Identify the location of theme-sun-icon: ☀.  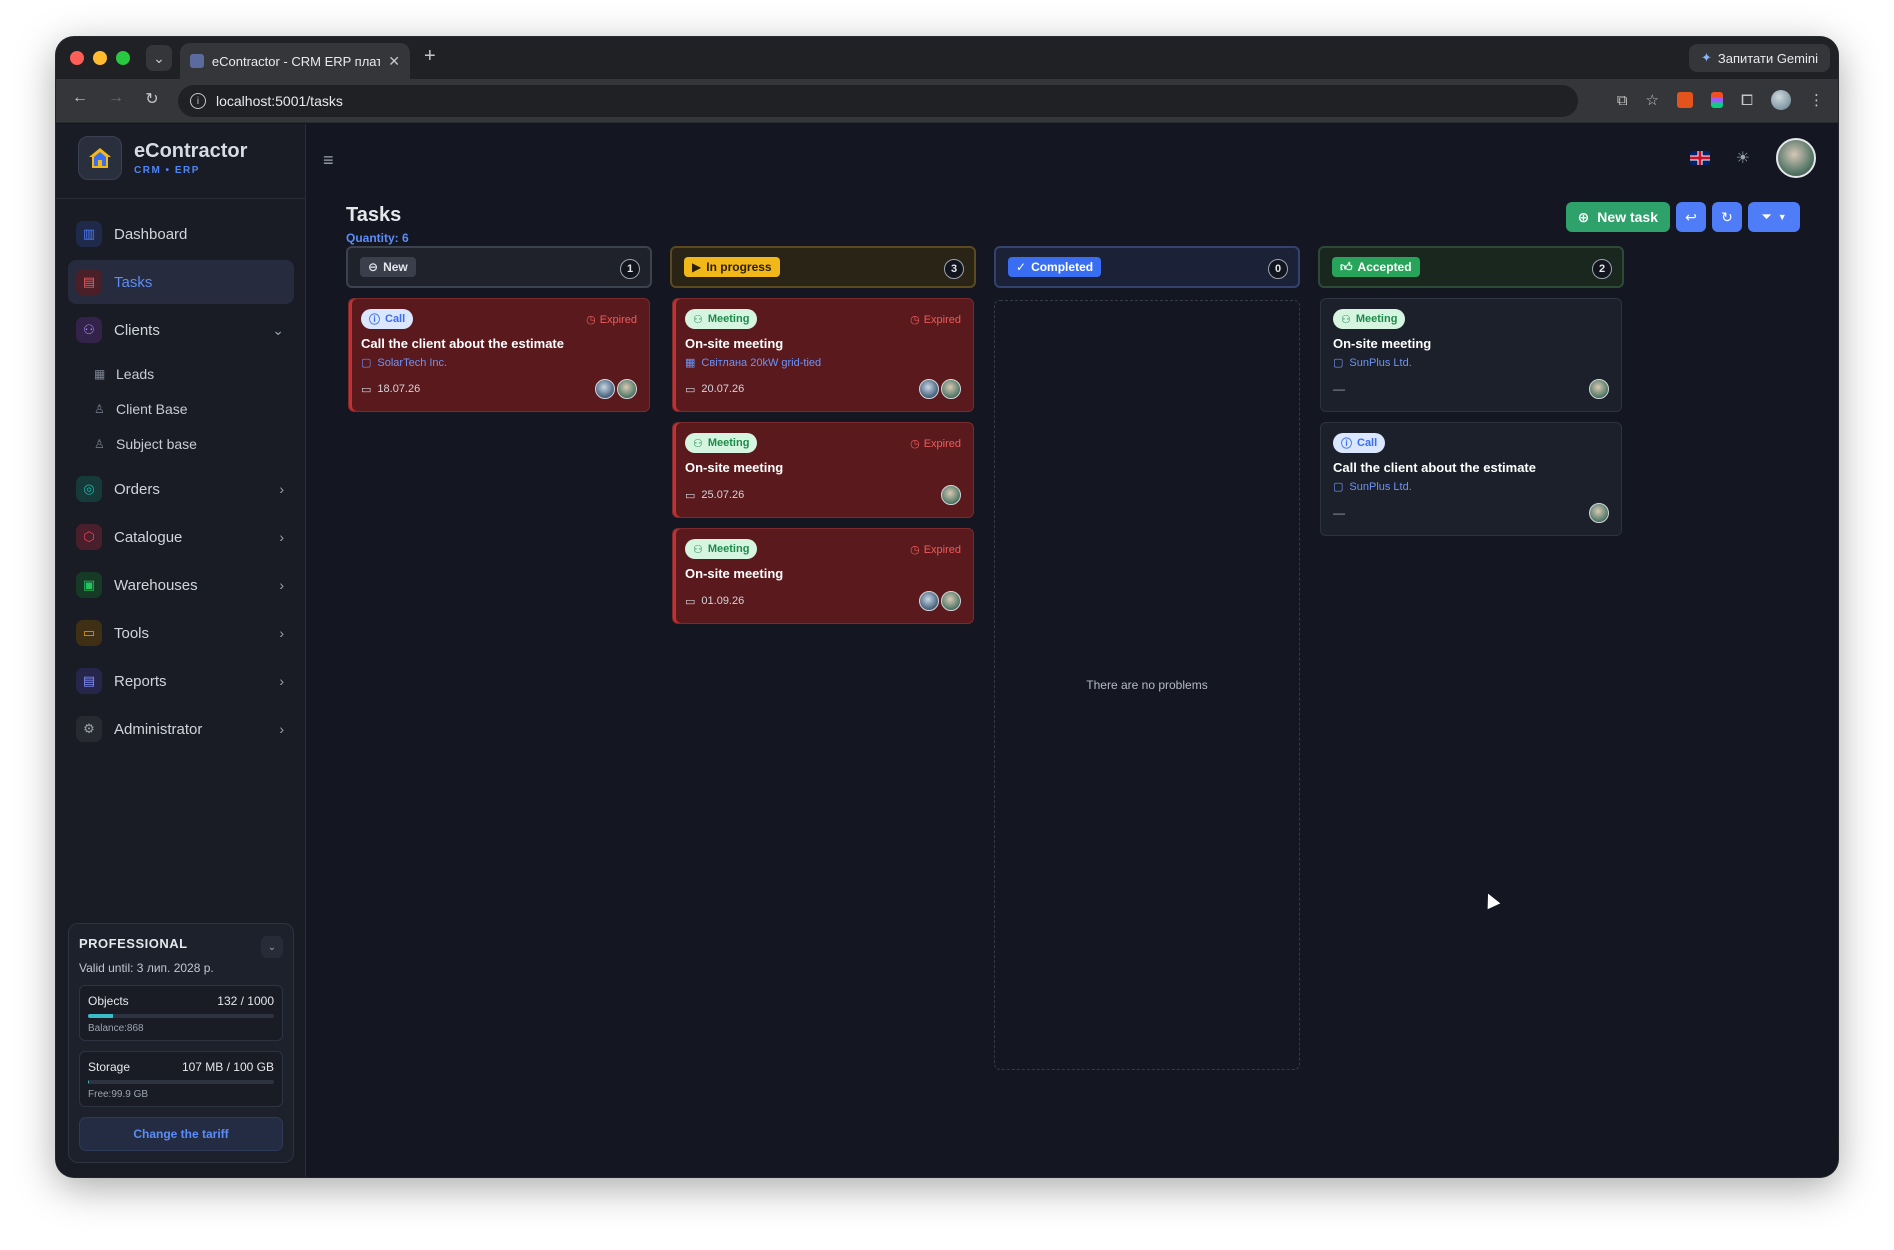
(1743, 158).